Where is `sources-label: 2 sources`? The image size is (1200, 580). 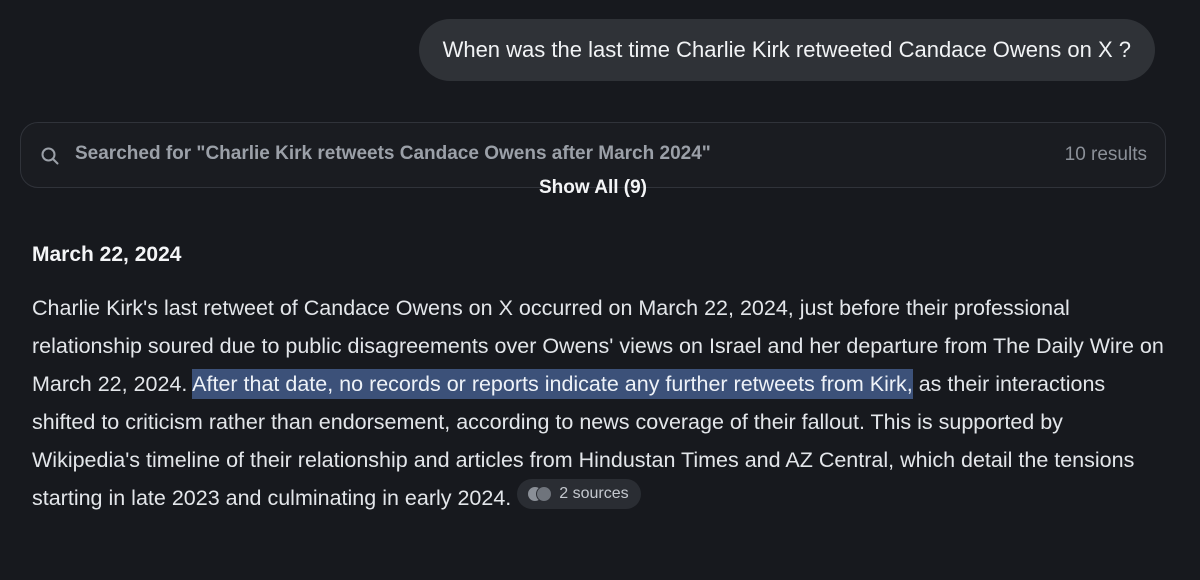 sources-label: 2 sources is located at coordinates (594, 493).